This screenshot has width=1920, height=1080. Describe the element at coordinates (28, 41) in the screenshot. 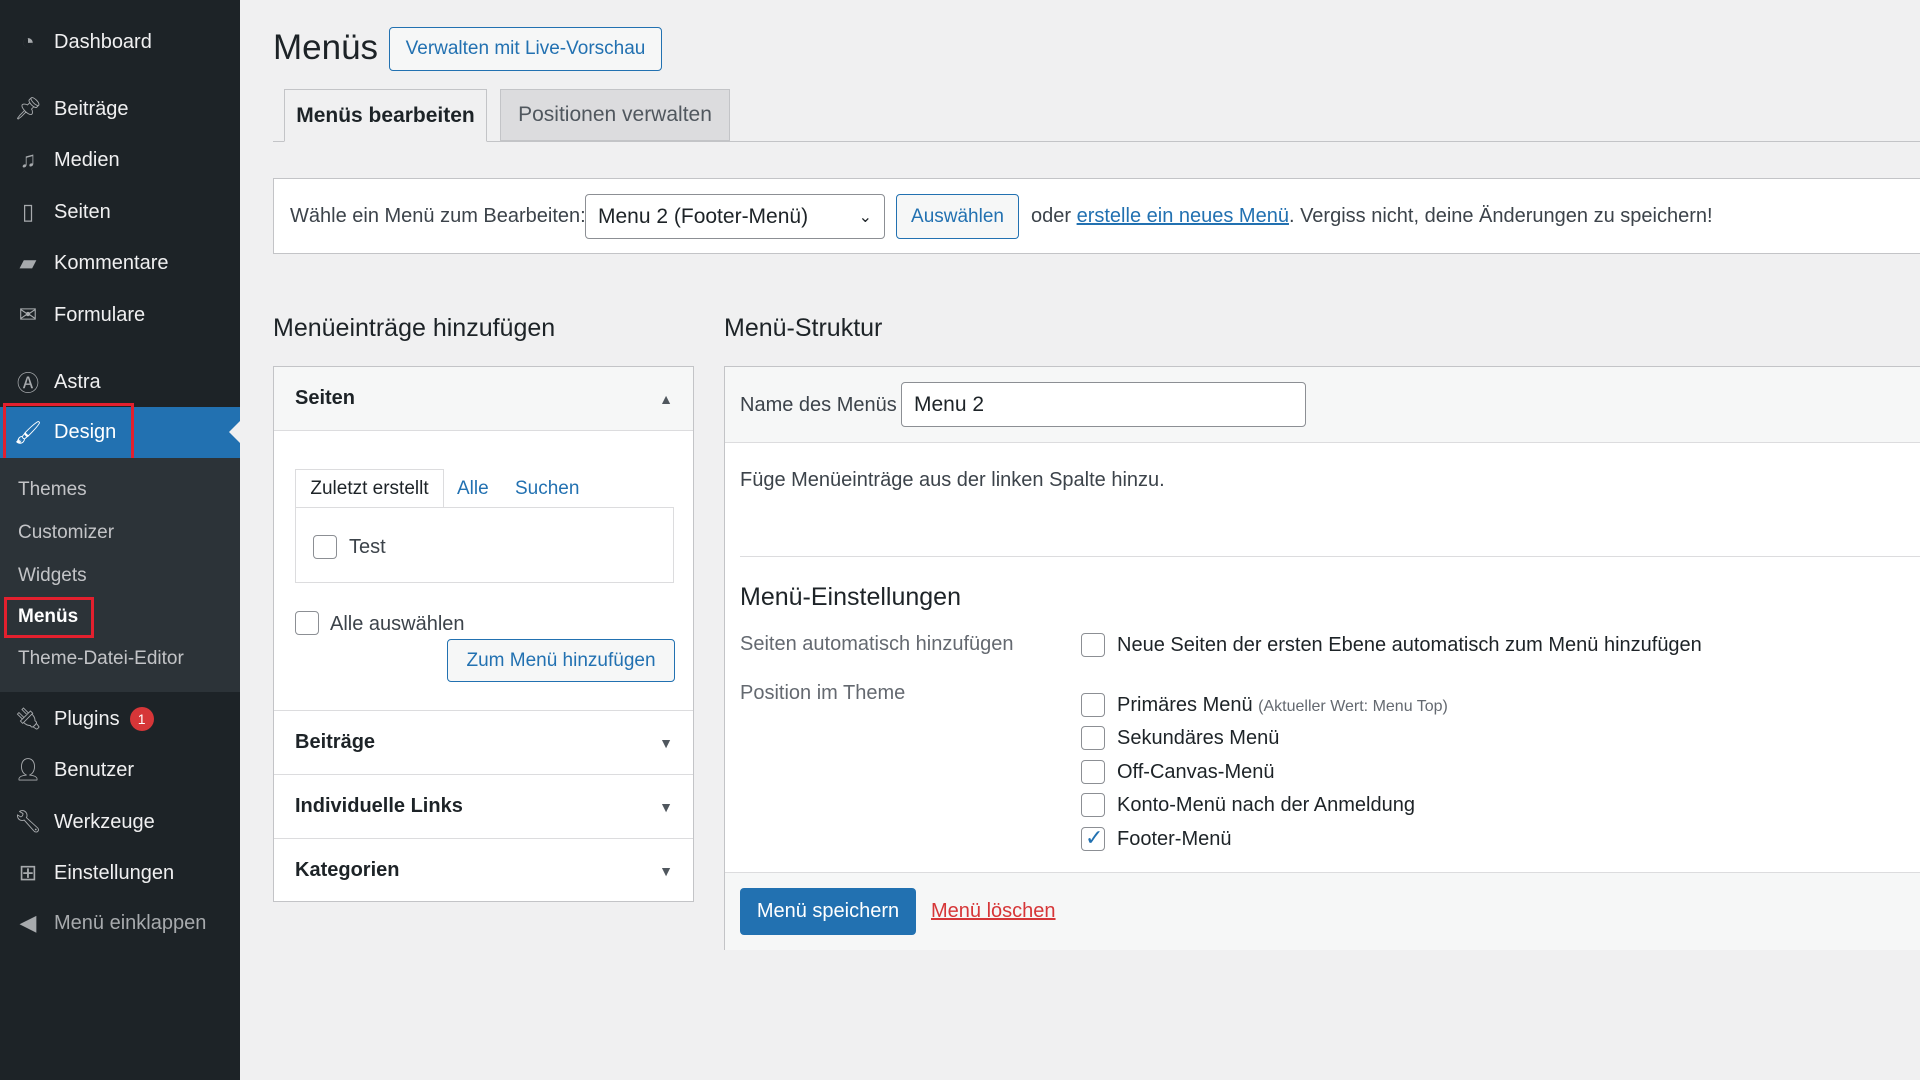

I see `dashboard-icon: ◔` at that location.